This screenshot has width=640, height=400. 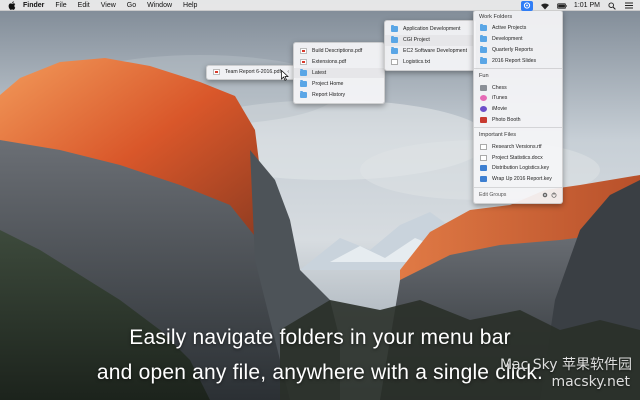 I want to click on menu-item-folder: Application Development, so click(x=430, y=29).